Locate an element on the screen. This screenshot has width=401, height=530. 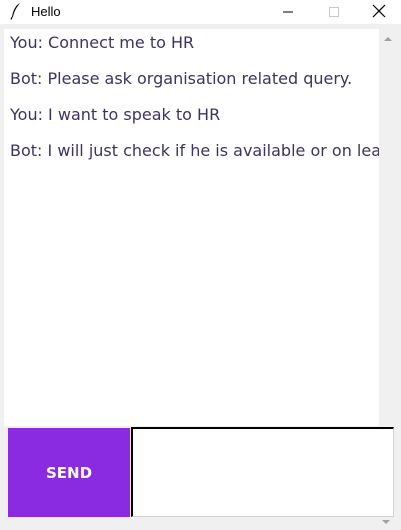
close-button is located at coordinates (378, 12).